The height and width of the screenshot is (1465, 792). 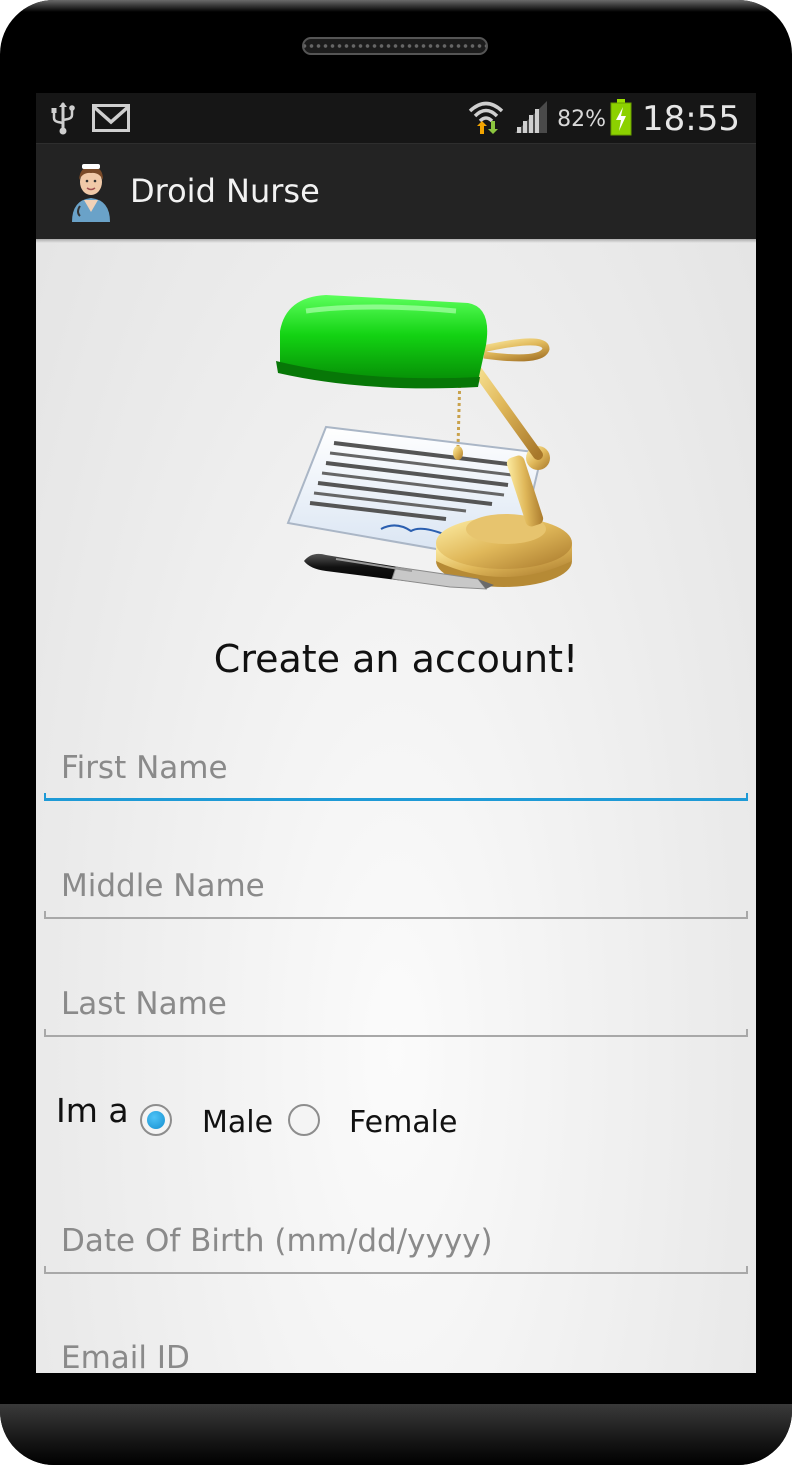 I want to click on gmail-icon, so click(x=111, y=120).